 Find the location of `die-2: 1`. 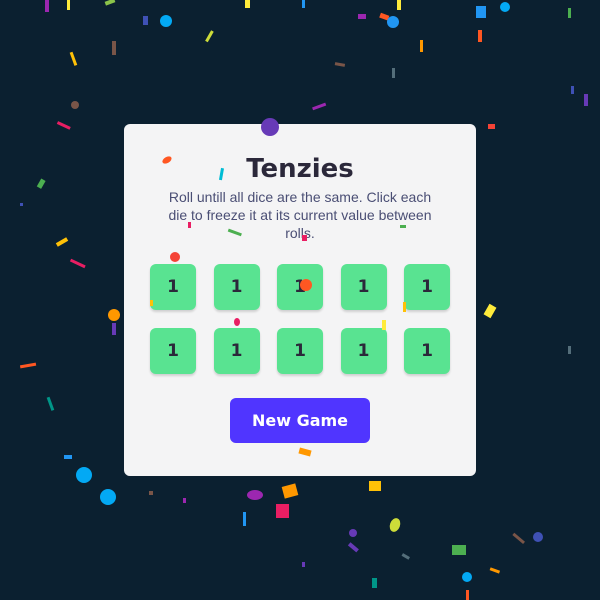

die-2: 1 is located at coordinates (236, 287).